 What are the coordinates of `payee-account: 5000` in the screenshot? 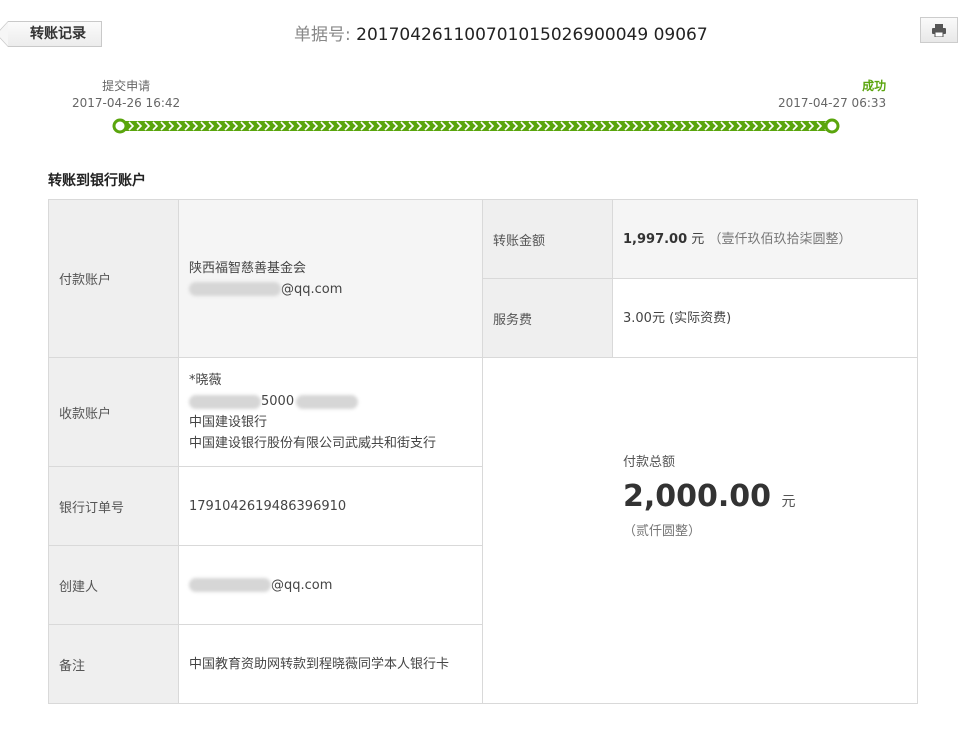 It's located at (335, 401).